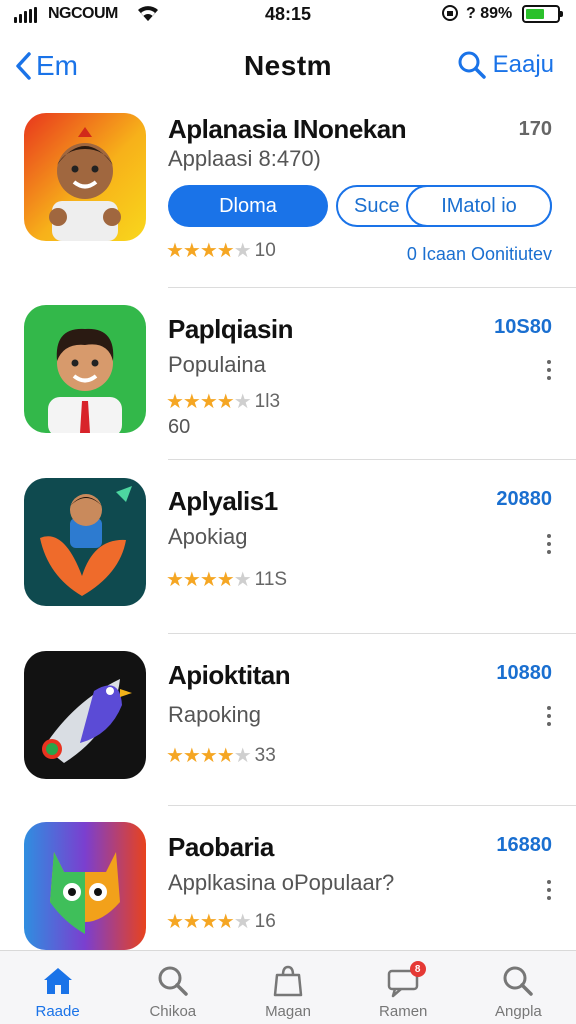 This screenshot has width=576, height=1024. What do you see at coordinates (214, 714) in the screenshot?
I see `app-subtitle: Rapoking` at bounding box center [214, 714].